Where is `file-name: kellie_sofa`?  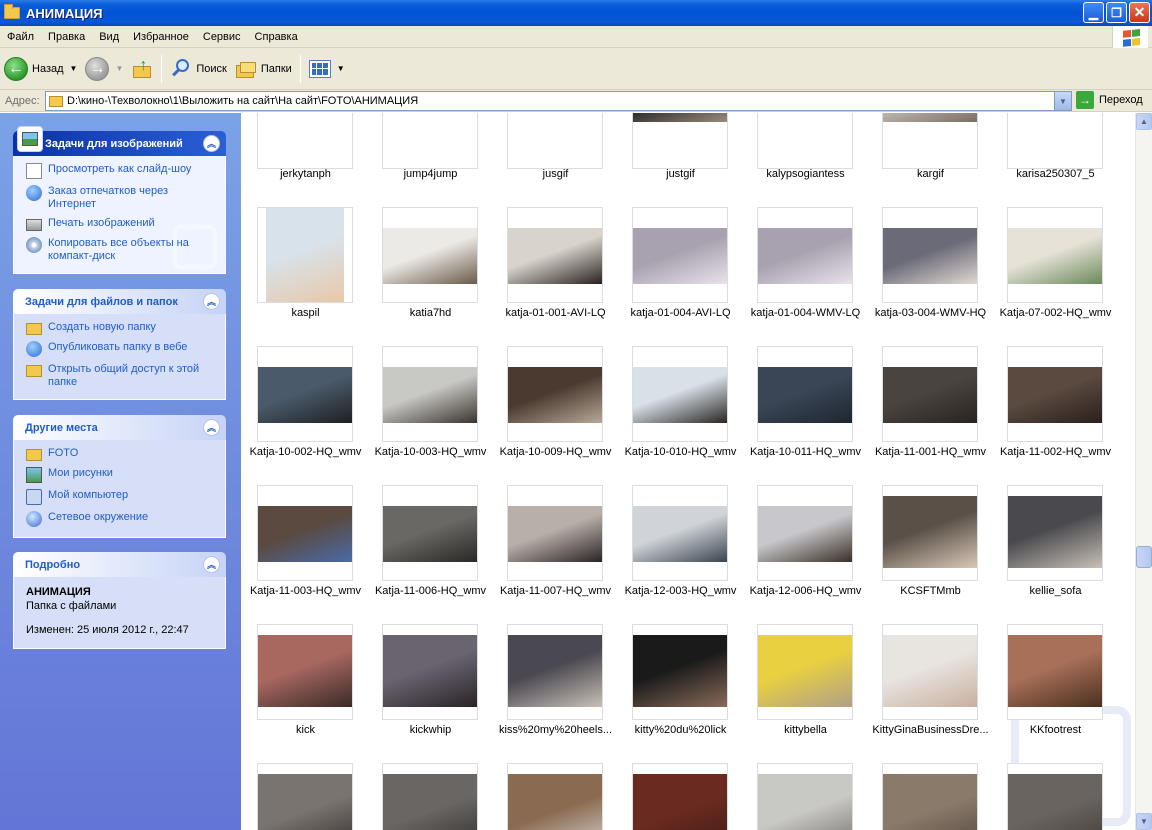
file-name: kellie_sofa is located at coordinates (1055, 591).